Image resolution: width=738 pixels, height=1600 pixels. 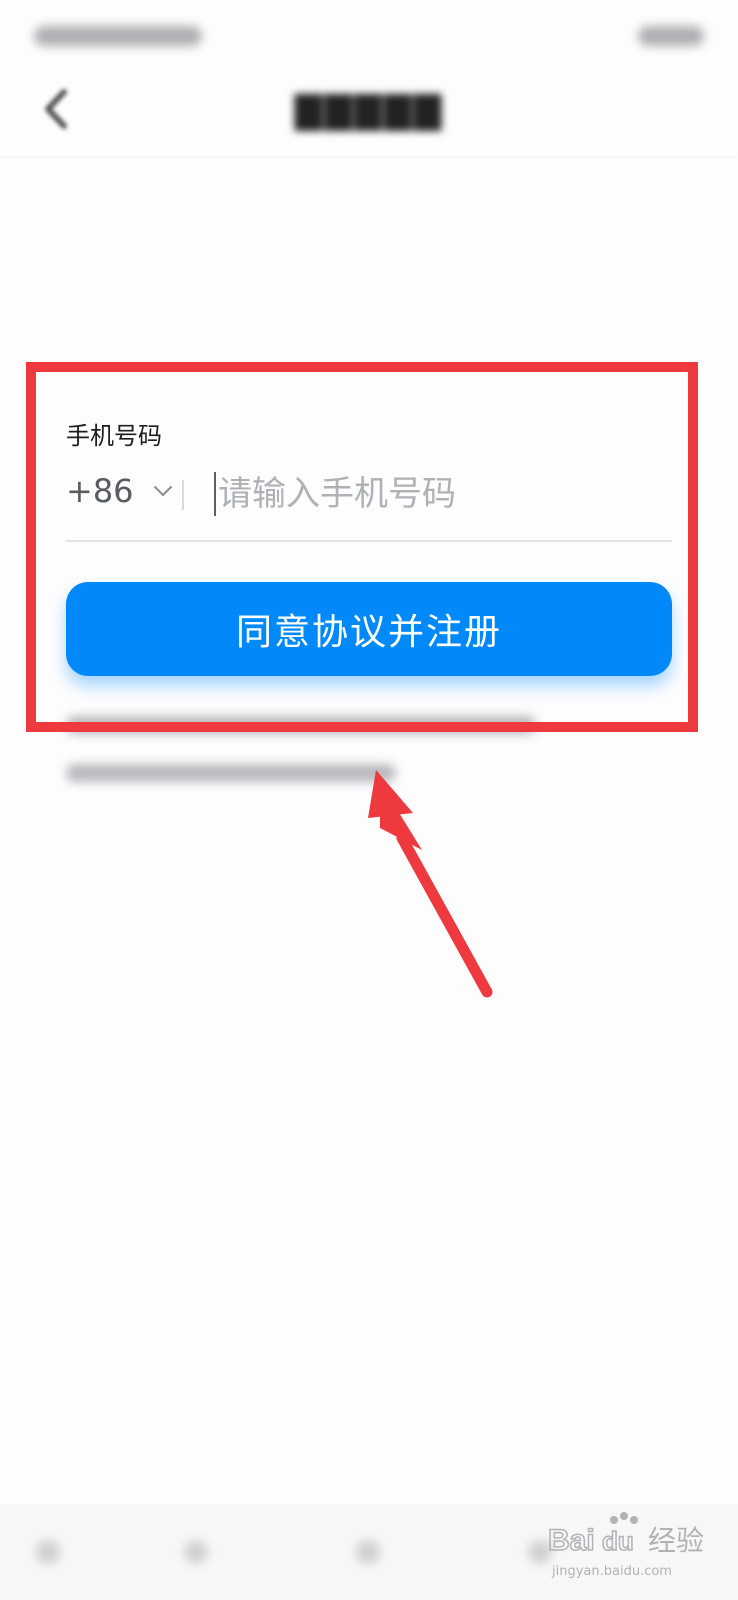 I want to click on watermark-url: jingyan.baidu.com, so click(x=612, y=1571).